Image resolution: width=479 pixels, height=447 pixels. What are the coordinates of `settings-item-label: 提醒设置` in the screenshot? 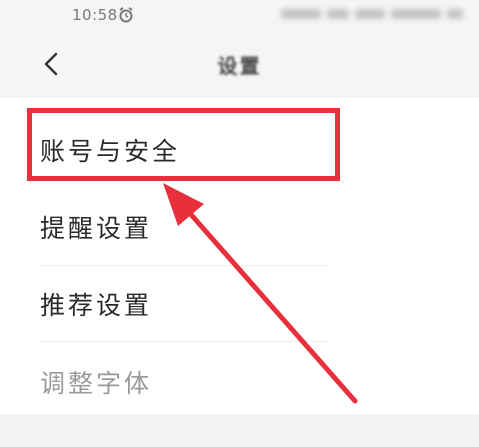 It's located at (96, 228).